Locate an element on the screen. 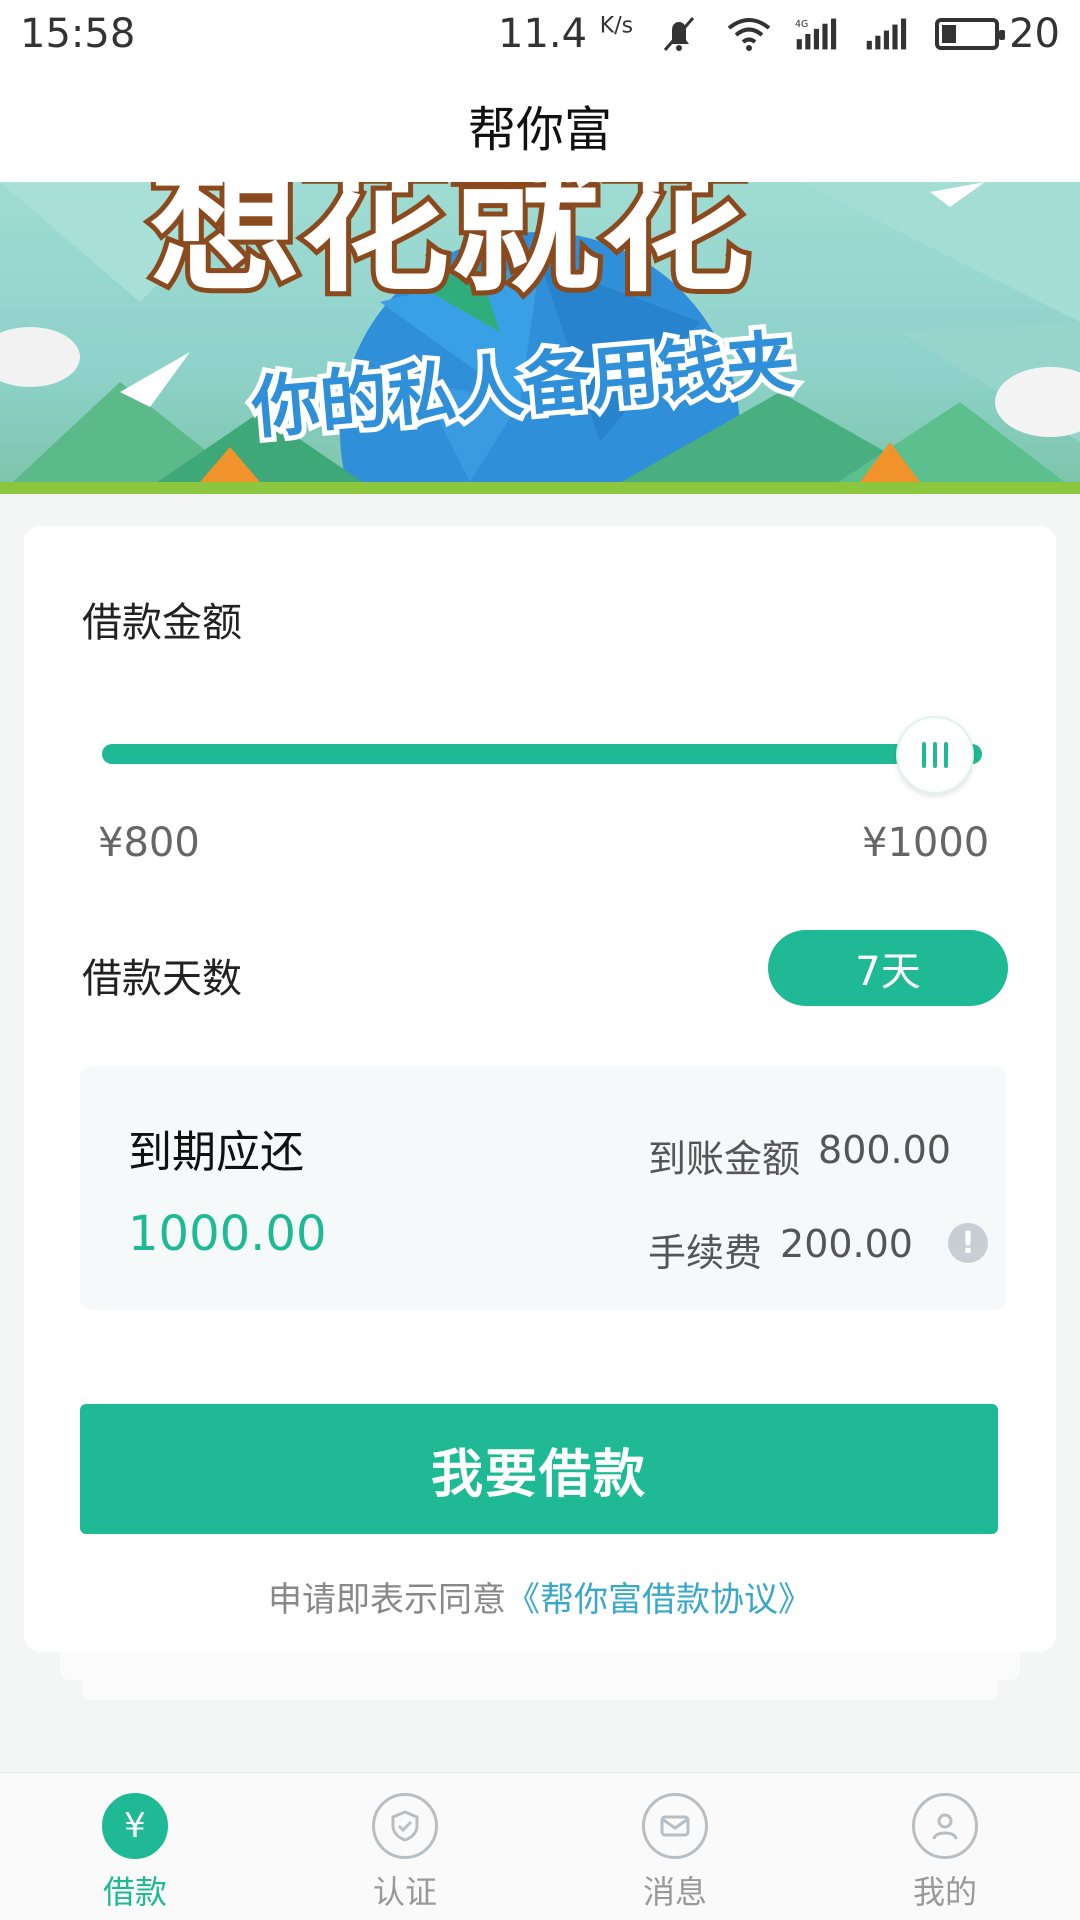 The image size is (1080, 1920). repayment-summary: 到期应还 1000.00 到账金额 800.00 手续费 200.00 ! is located at coordinates (543, 1188).